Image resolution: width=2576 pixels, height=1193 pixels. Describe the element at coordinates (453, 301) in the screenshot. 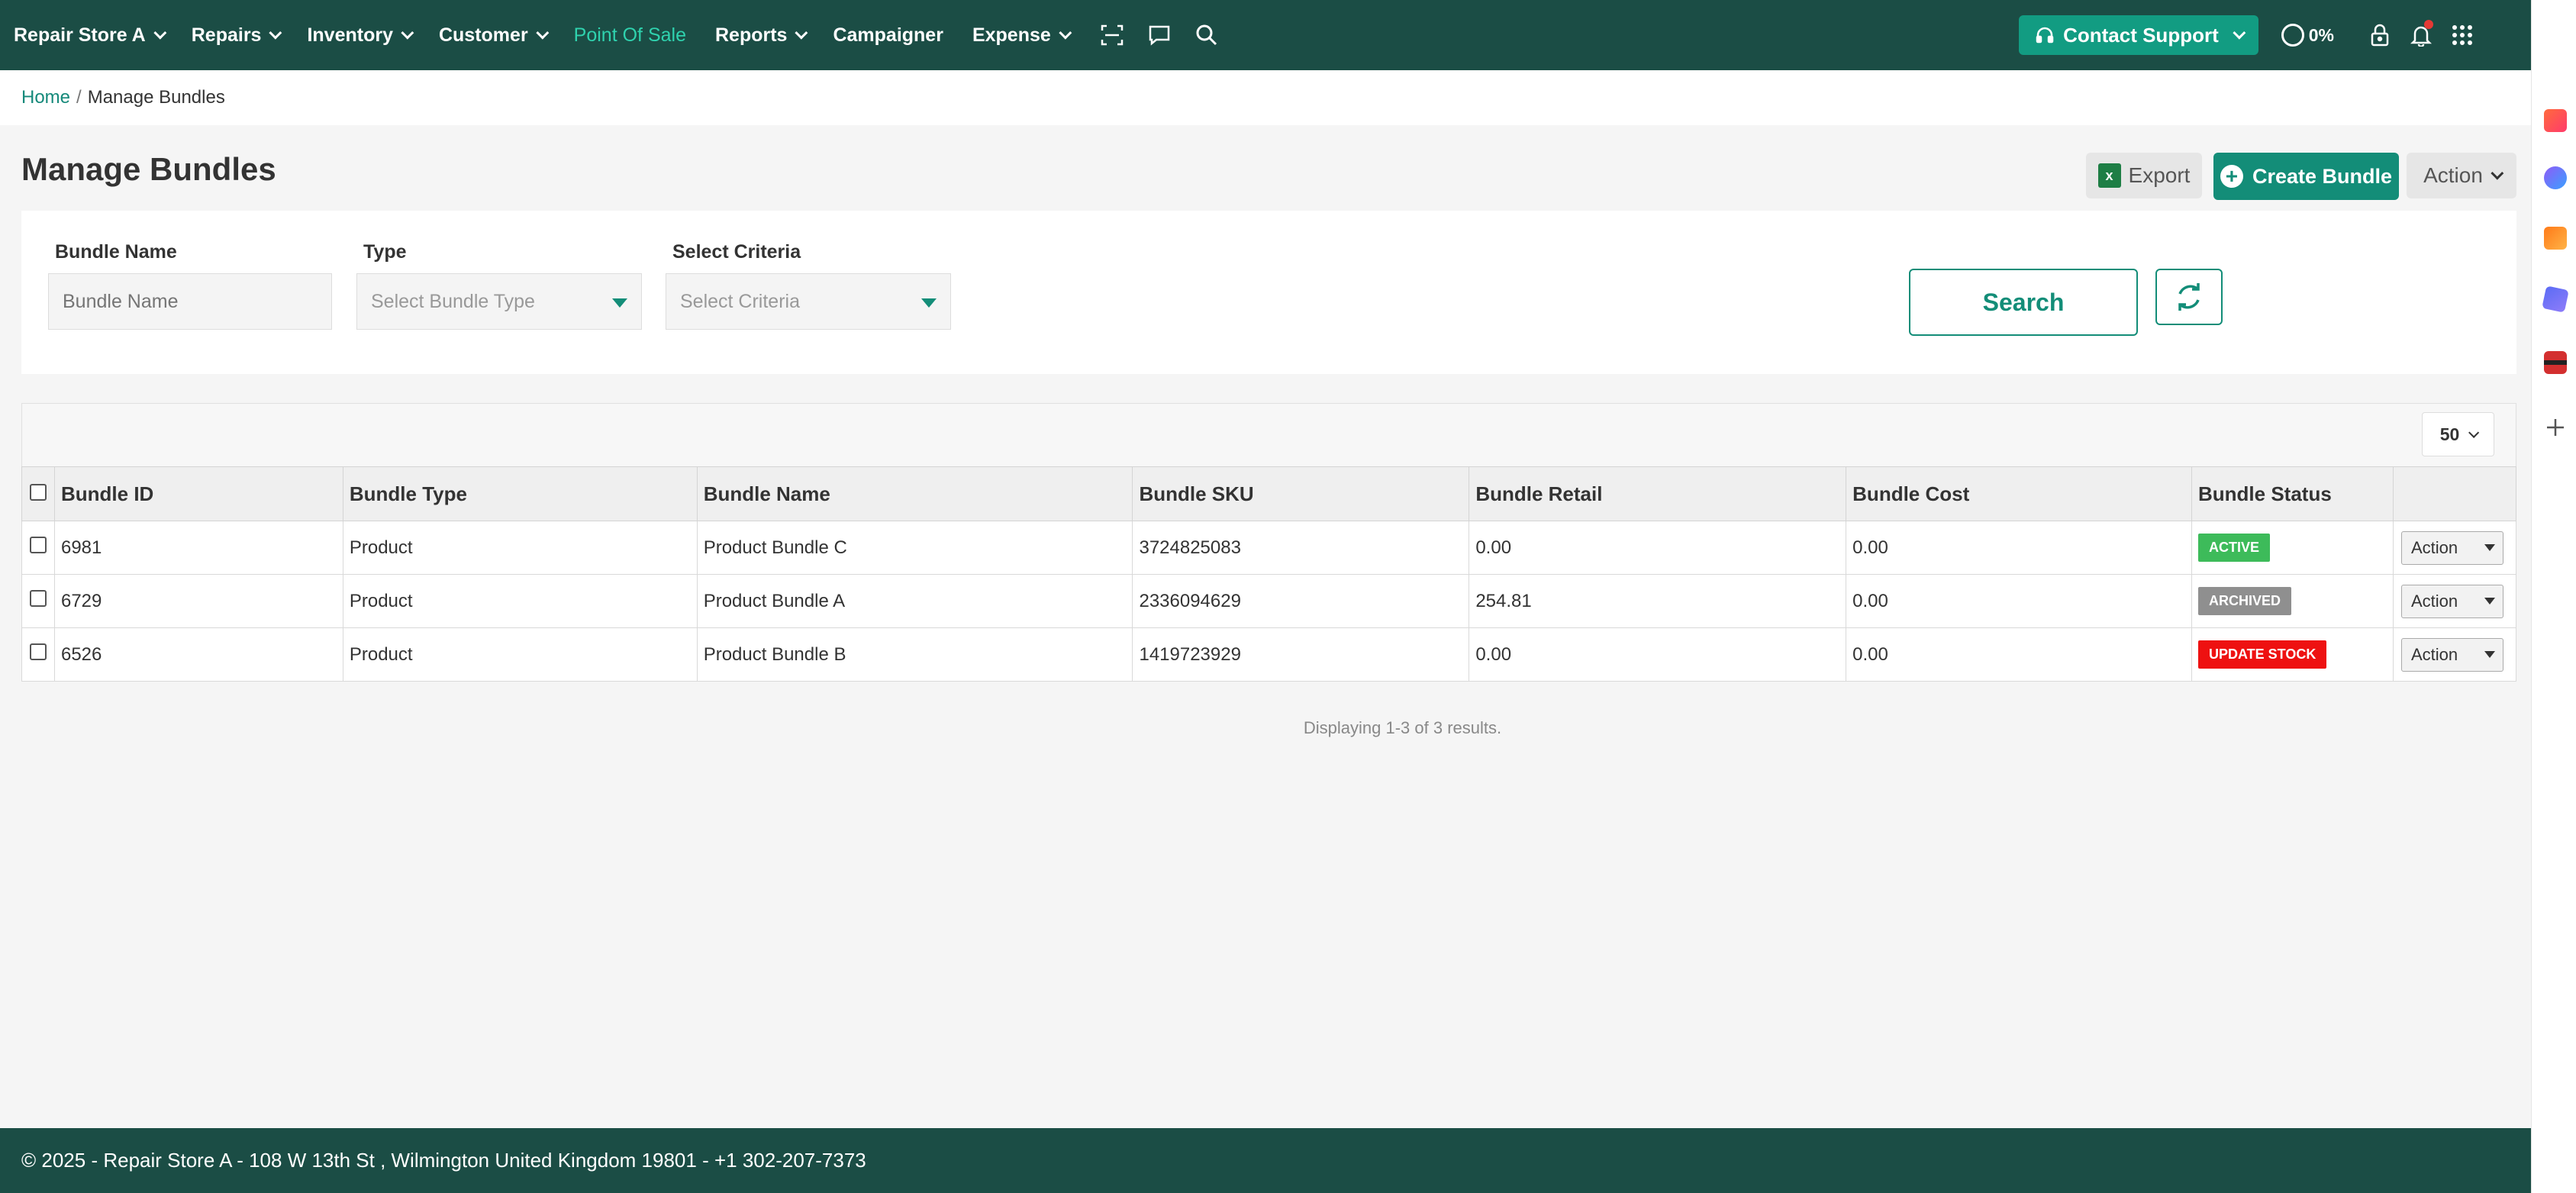

I see `bundle-type-placeholder: Select Bundle Type` at that location.